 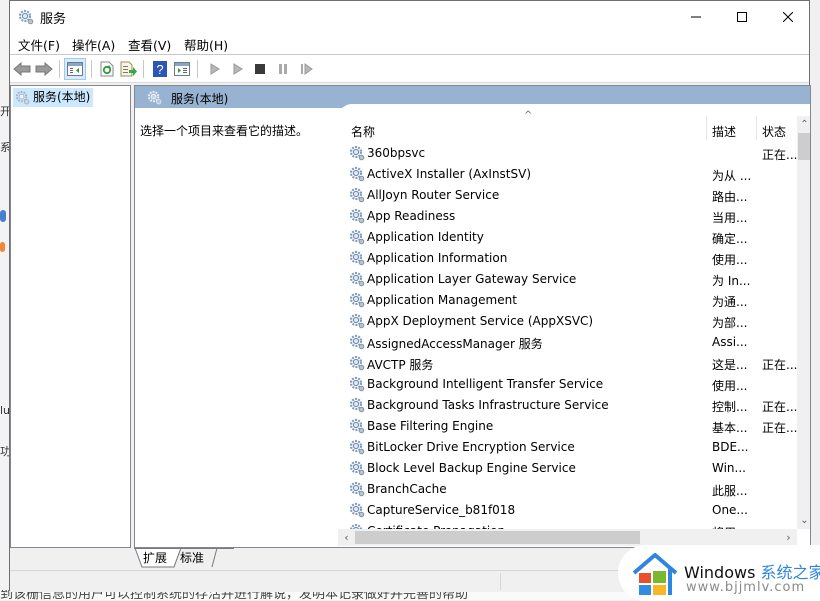 I want to click on forward-arrow-icon, so click(x=44, y=69).